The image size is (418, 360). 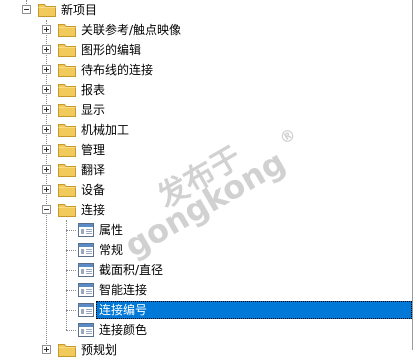 What do you see at coordinates (111, 230) in the screenshot?
I see `tree-label: 属性` at bounding box center [111, 230].